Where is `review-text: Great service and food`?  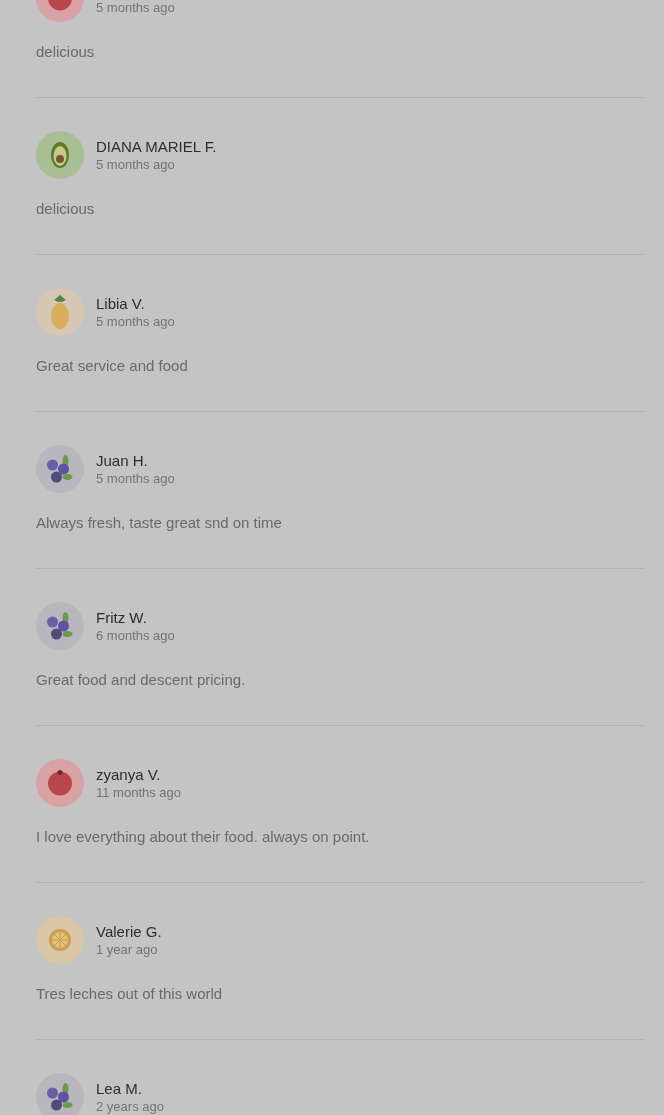
review-text: Great service and food is located at coordinates (112, 366).